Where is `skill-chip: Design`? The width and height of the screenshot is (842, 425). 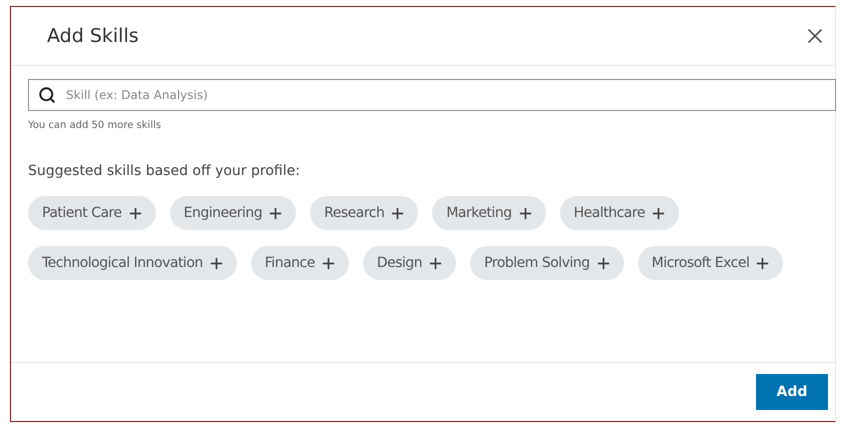 skill-chip: Design is located at coordinates (409, 263).